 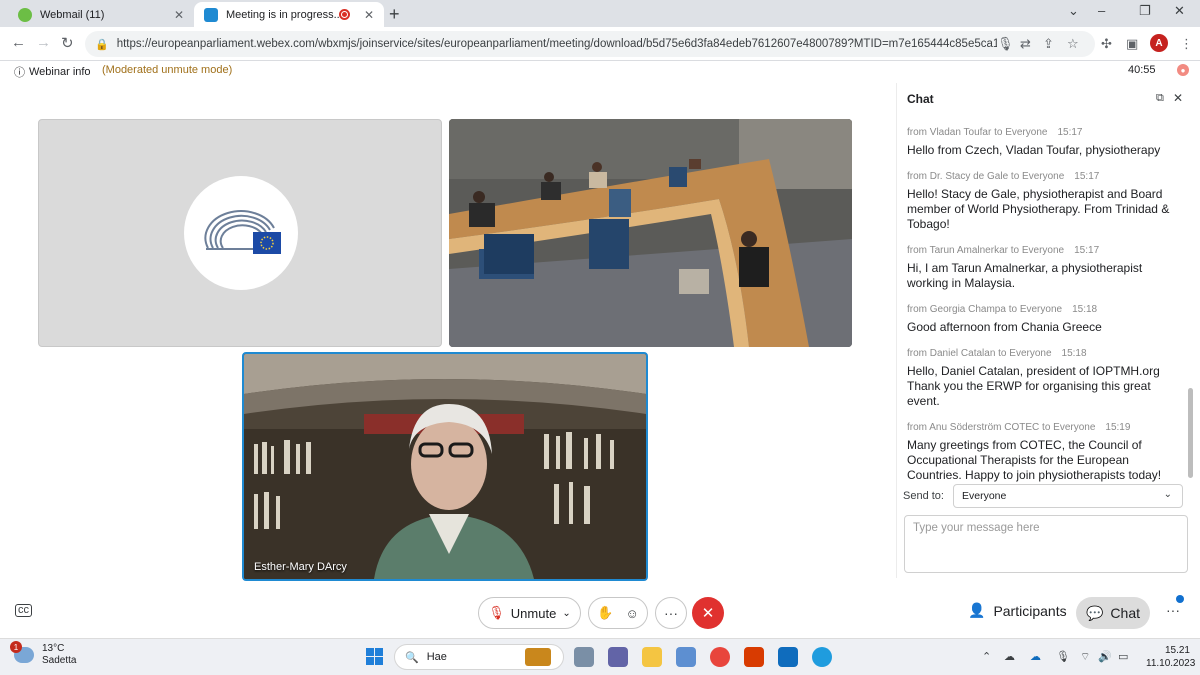 I want to click on weather-widget: 1 13°C Sadetta, so click(x=43, y=654).